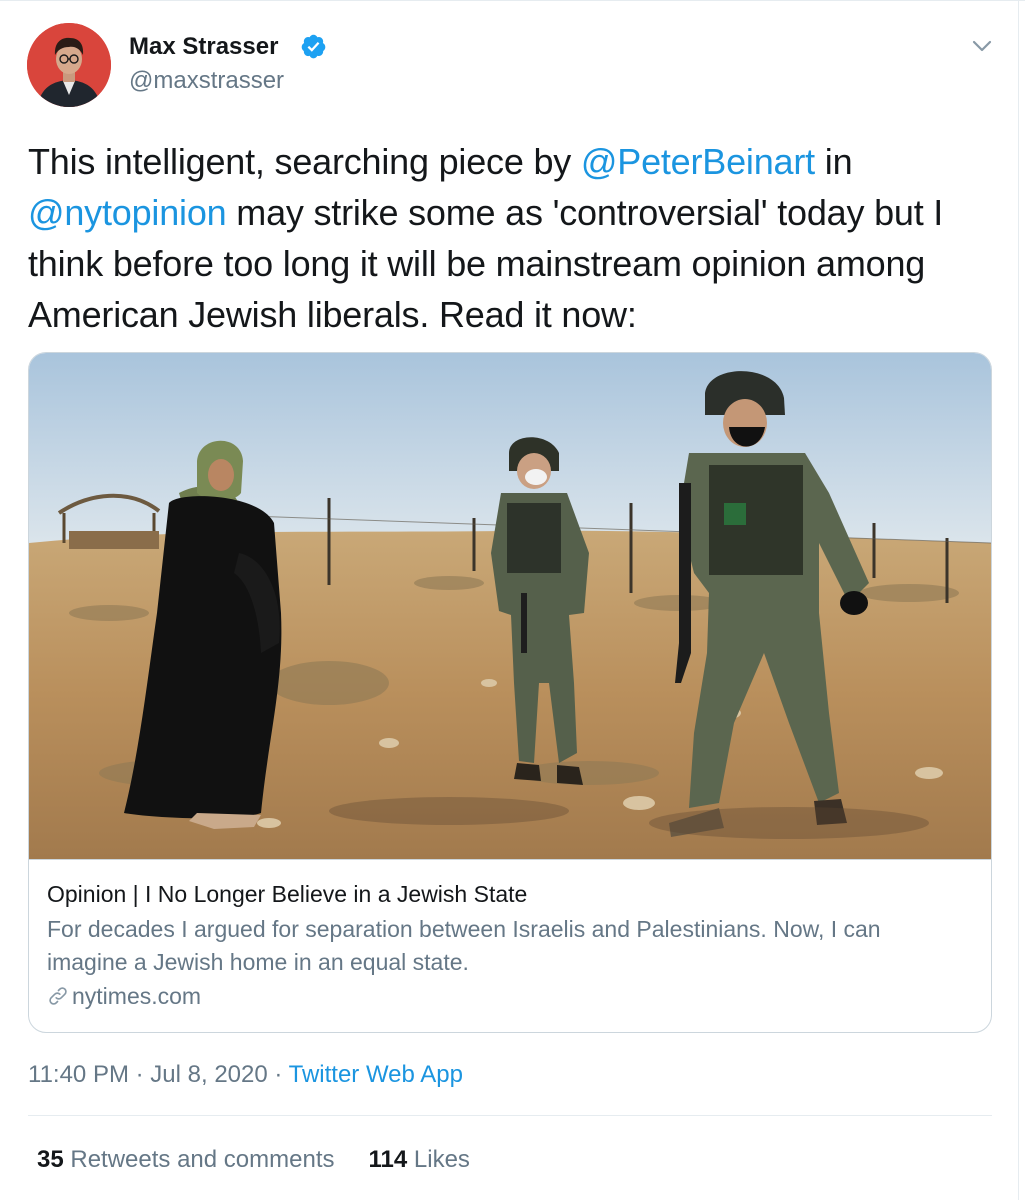 The image size is (1025, 1200). I want to click on author-handle: @maxstrasser, so click(206, 81).